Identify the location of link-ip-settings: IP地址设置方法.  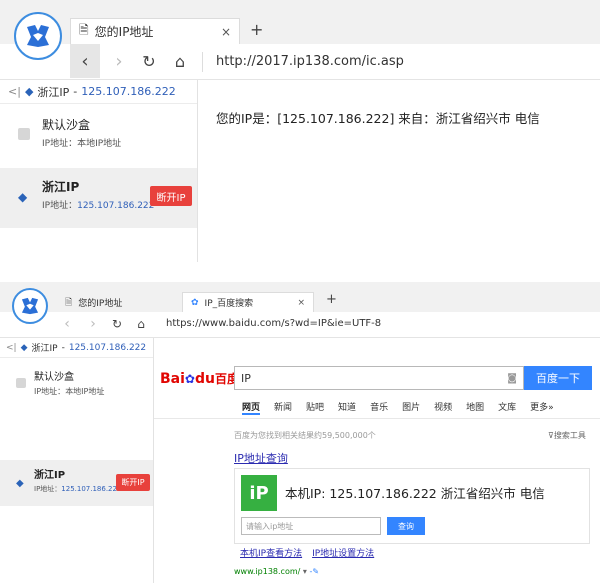
(343, 552).